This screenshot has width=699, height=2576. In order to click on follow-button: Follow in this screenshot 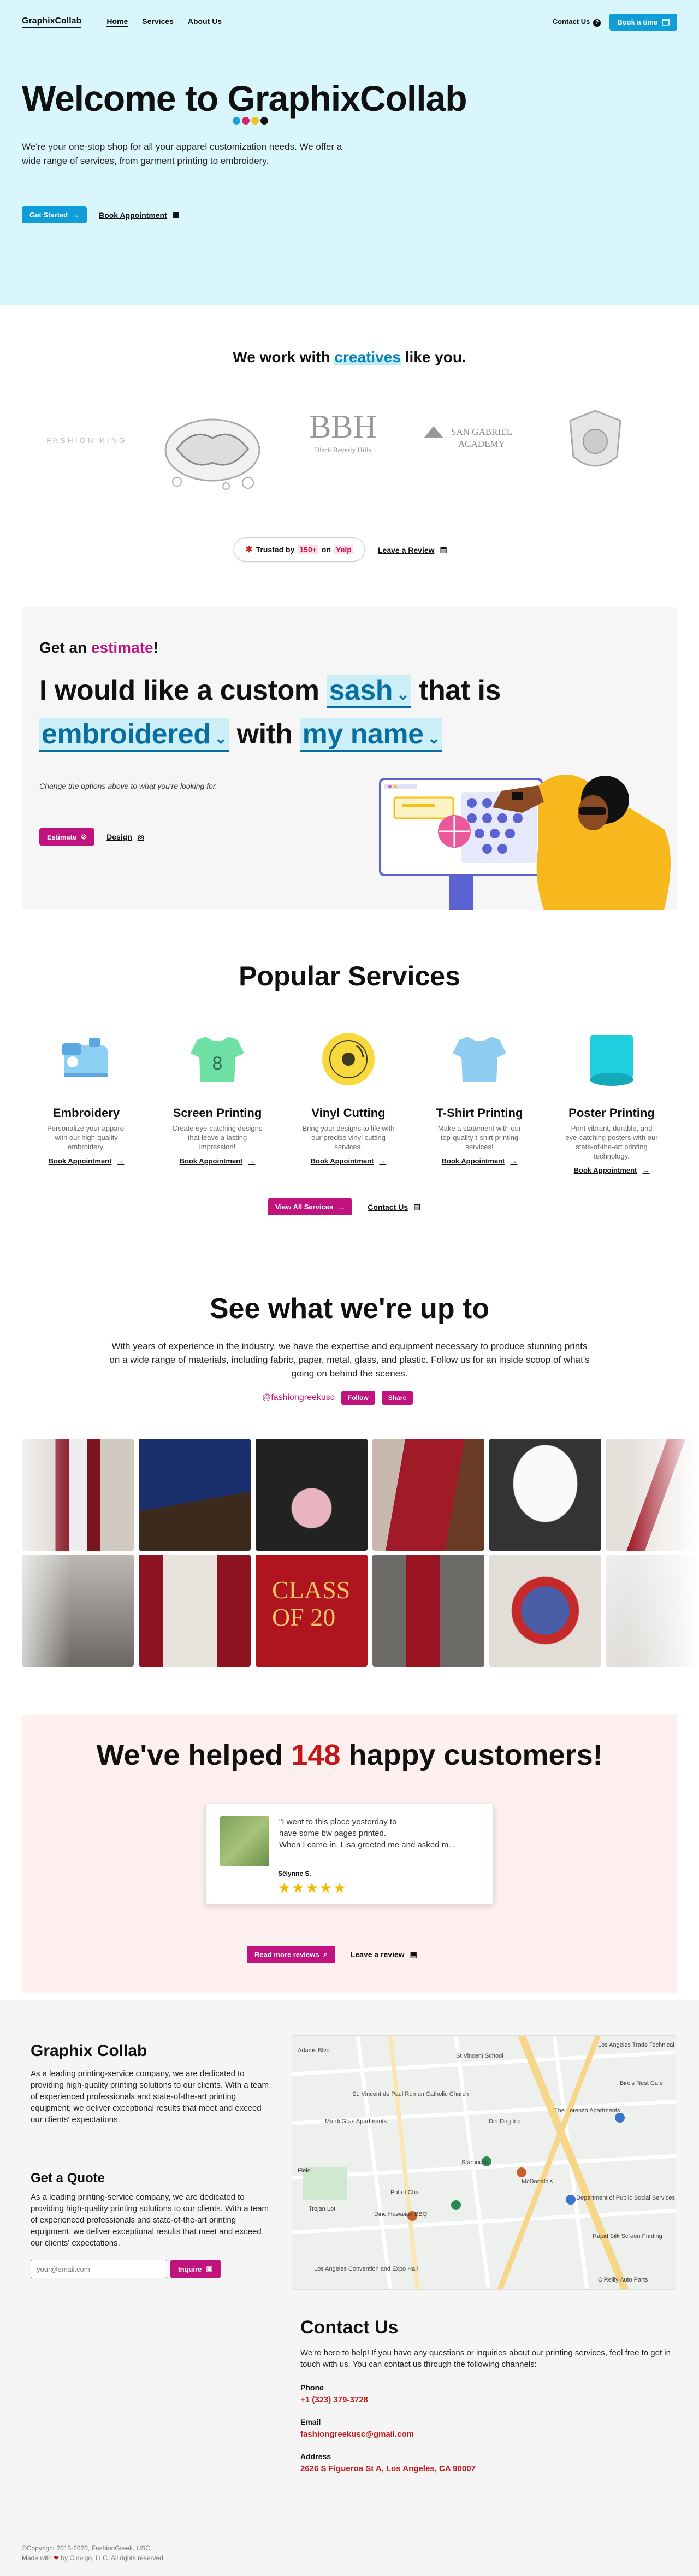, I will do `click(358, 1398)`.